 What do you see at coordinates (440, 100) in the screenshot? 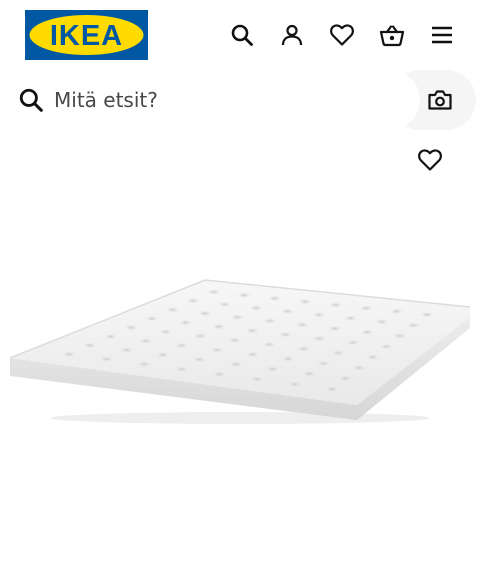
I see `camera-icon` at bounding box center [440, 100].